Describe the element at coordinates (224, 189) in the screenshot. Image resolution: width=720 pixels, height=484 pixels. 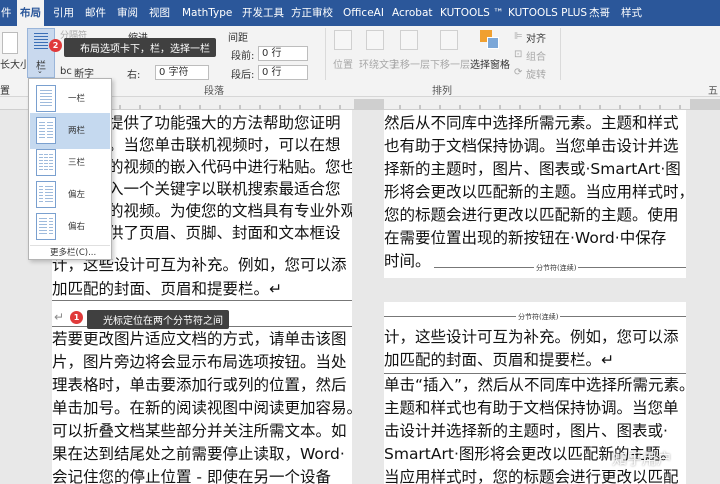
I see `doc-line: 入一个关键字以联机搜索最适合您` at that location.